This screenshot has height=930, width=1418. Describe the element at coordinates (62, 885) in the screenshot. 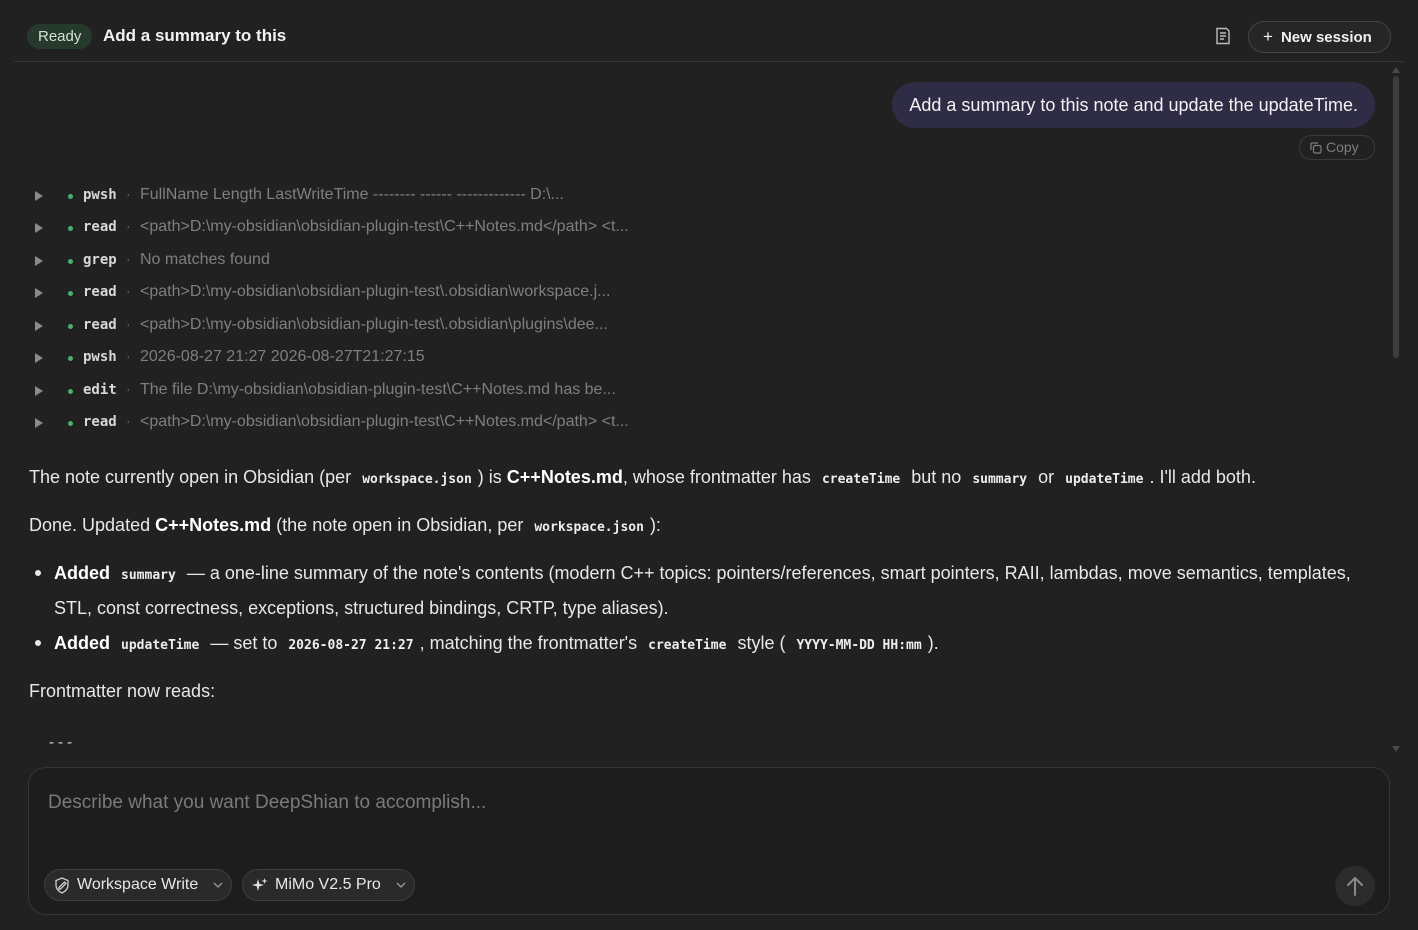

I see `shield-icon` at that location.